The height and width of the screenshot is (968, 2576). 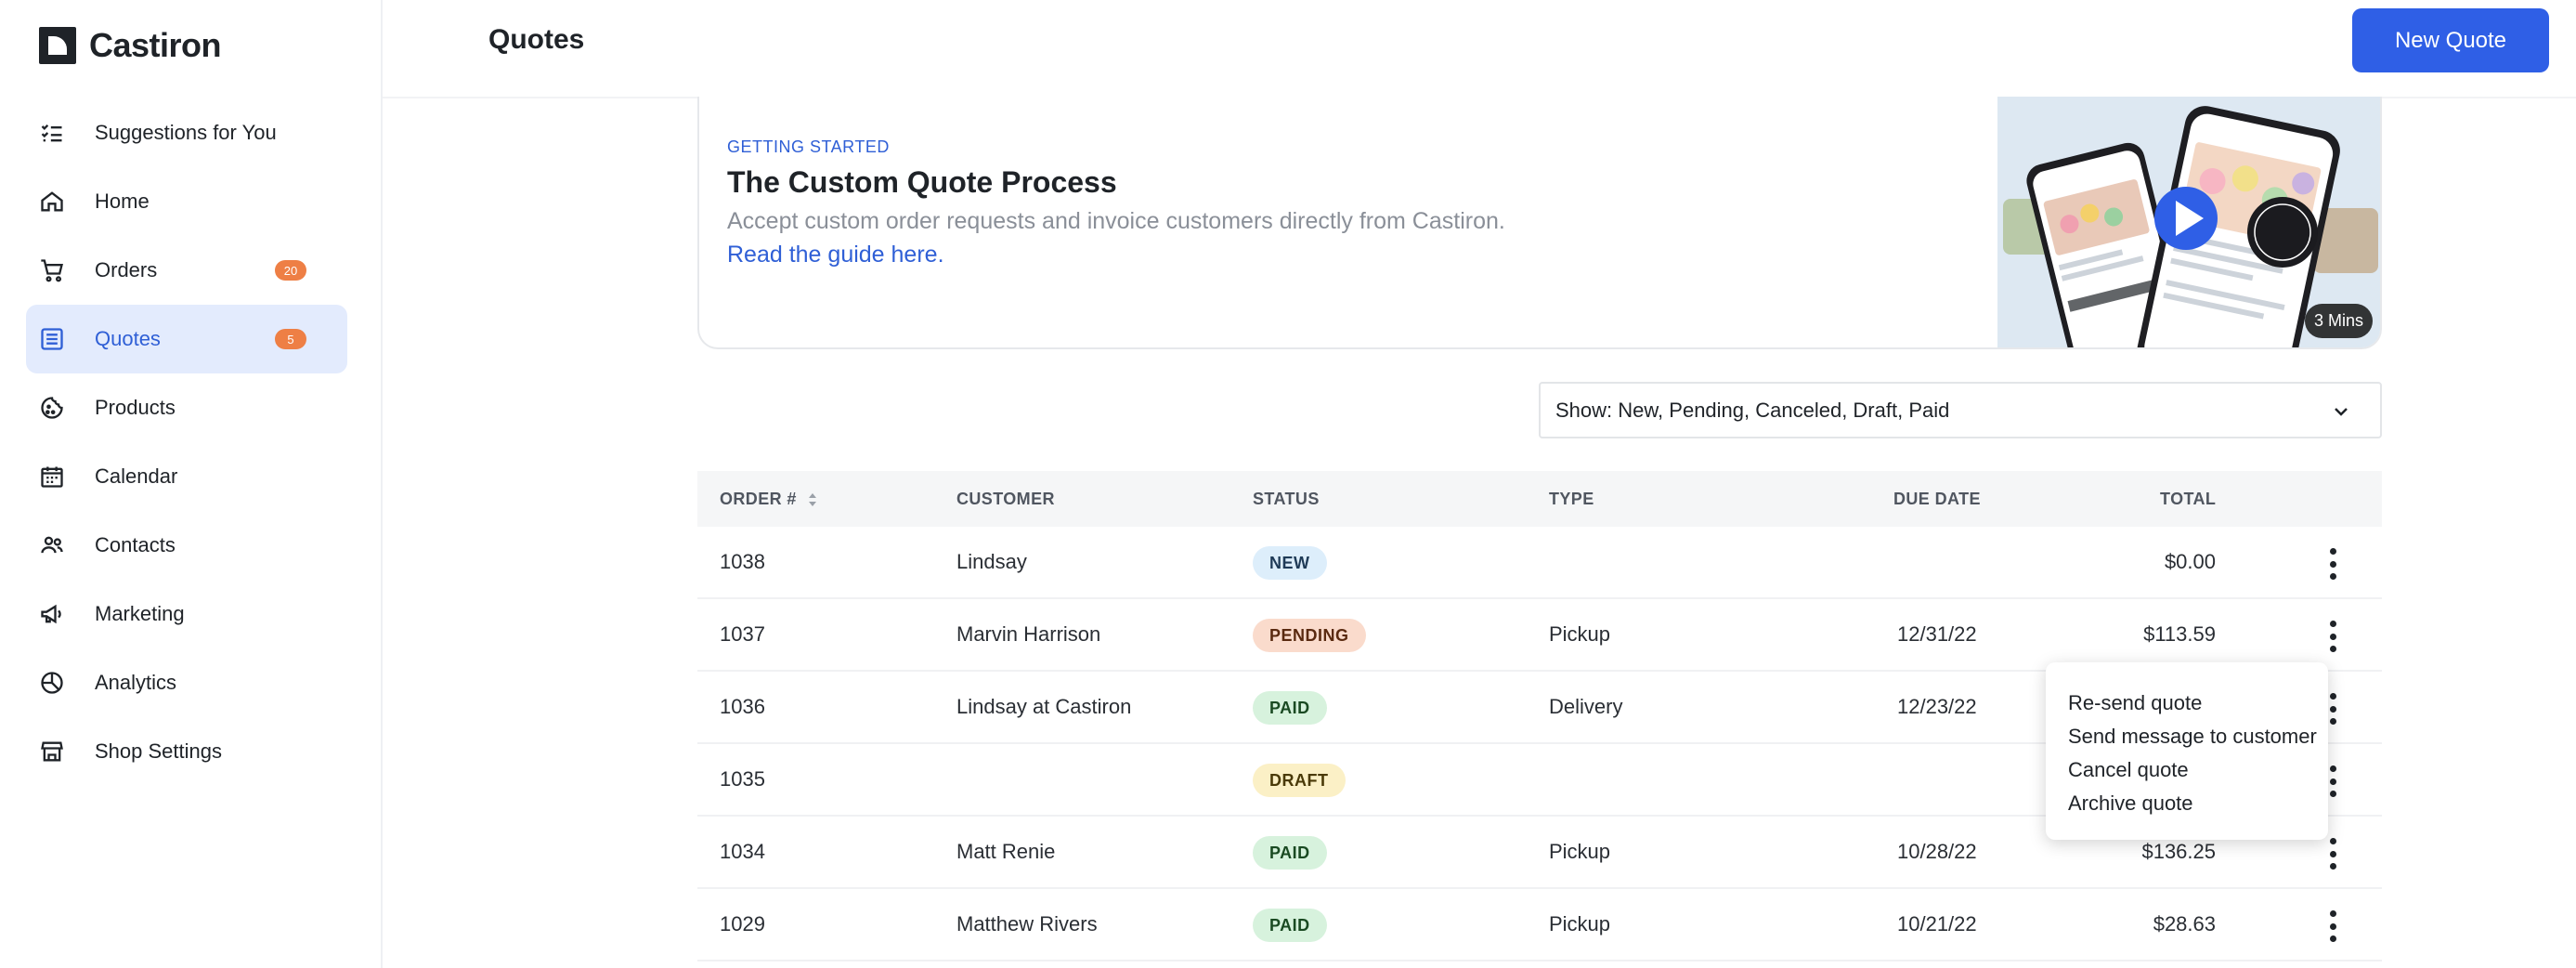 I want to click on contacts-icon, so click(x=52, y=545).